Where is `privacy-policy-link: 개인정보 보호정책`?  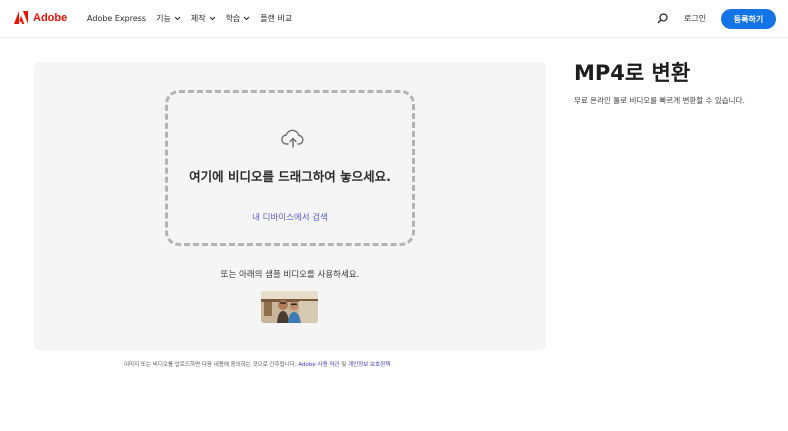
privacy-policy-link: 개인정보 보호정책 is located at coordinates (369, 365).